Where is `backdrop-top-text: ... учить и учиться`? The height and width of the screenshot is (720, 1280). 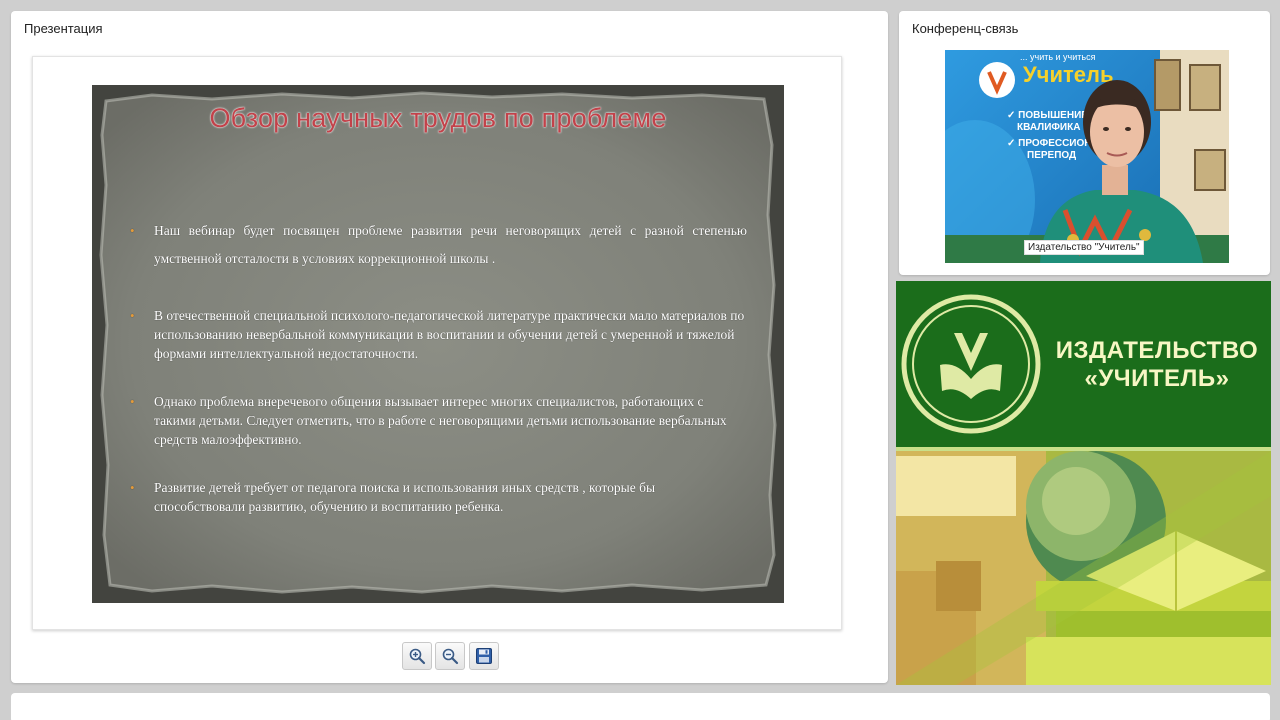
backdrop-top-text: ... учить и учиться is located at coordinates (1058, 57).